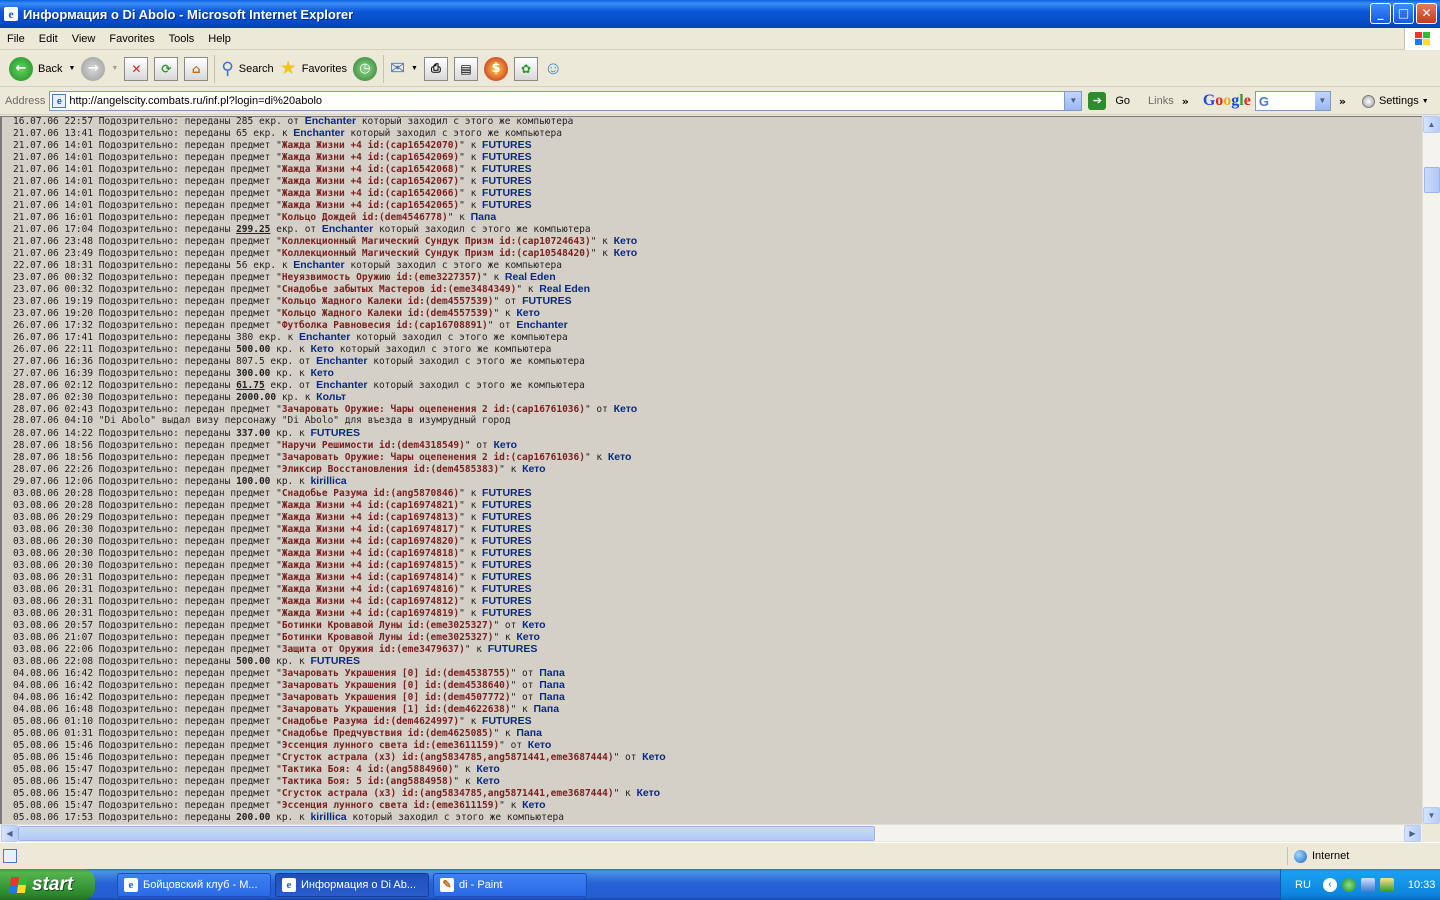 This screenshot has height=900, width=1440. I want to click on horizontal-scrollbar: ◀ ▶, so click(711, 833).